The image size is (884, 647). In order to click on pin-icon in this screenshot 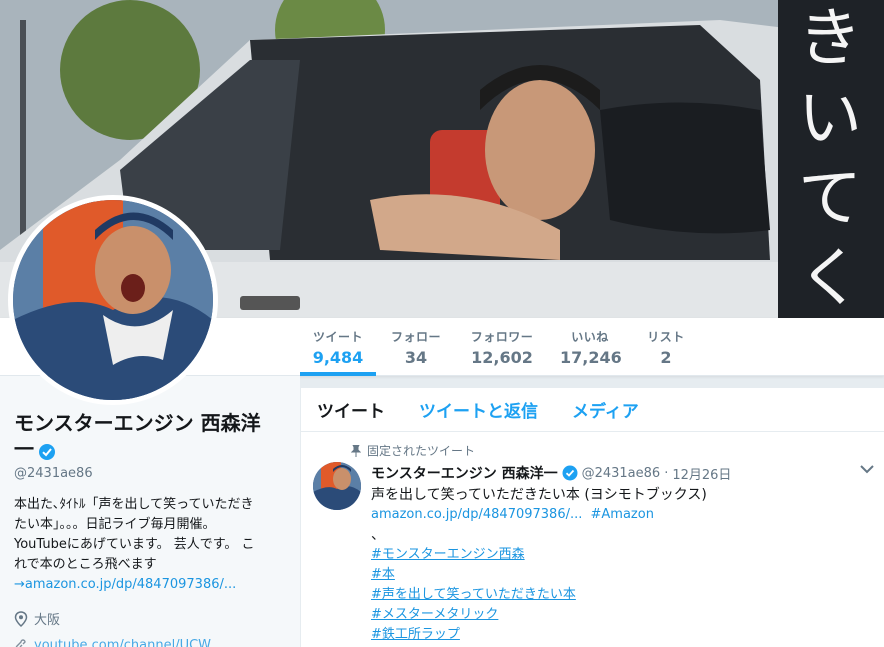, I will do `click(356, 450)`.